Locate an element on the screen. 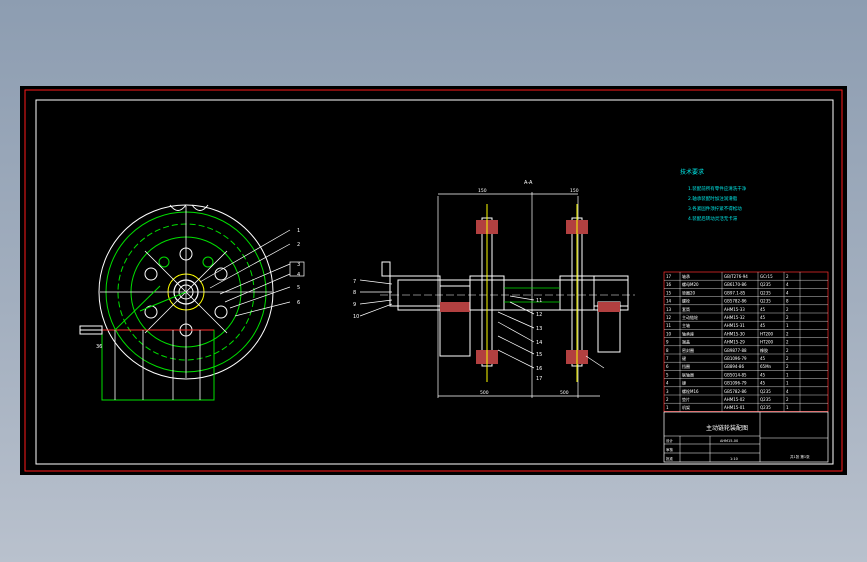 This screenshot has width=867, height=562. callout-number: 10 is located at coordinates (356, 317).